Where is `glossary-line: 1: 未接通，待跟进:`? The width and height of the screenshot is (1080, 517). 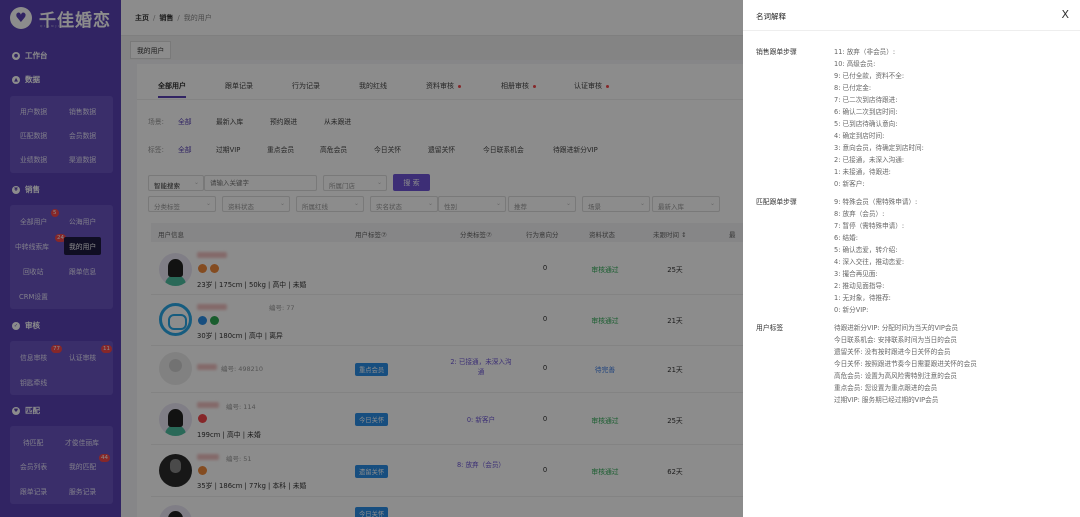
glossary-line: 1: 未接通，待跟进: is located at coordinates (862, 172).